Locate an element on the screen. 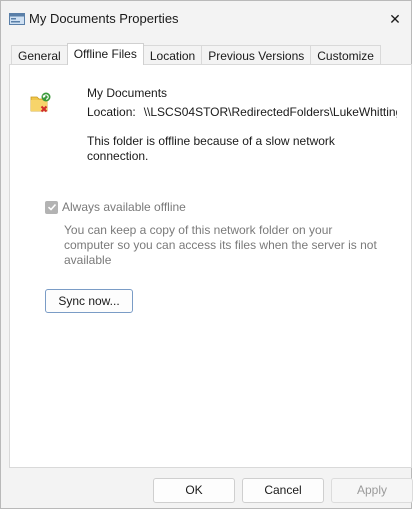 Image resolution: width=420 pixels, height=515 pixels. cancel-button: Cancel is located at coordinates (283, 490).